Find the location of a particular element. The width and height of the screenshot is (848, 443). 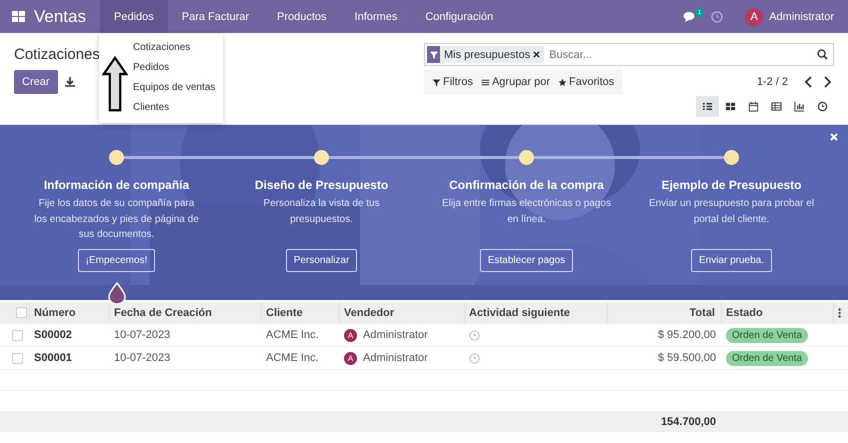

grid-icon is located at coordinates (730, 106).